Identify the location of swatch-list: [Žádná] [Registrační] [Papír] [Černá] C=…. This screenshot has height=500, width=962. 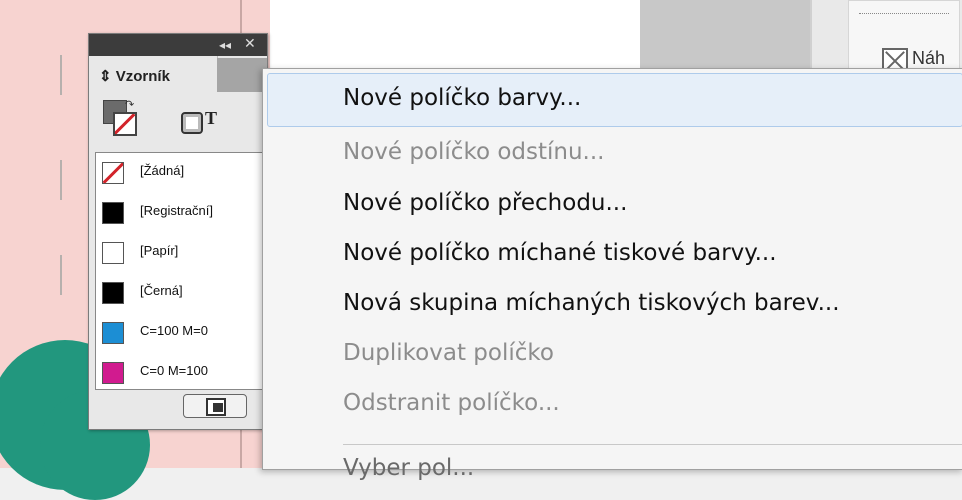
(182, 271).